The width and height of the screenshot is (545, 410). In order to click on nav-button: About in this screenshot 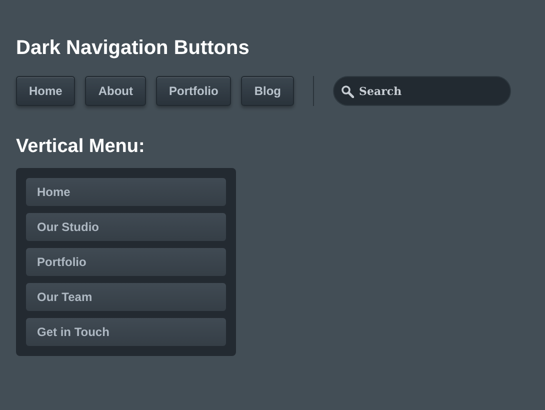, I will do `click(115, 91)`.